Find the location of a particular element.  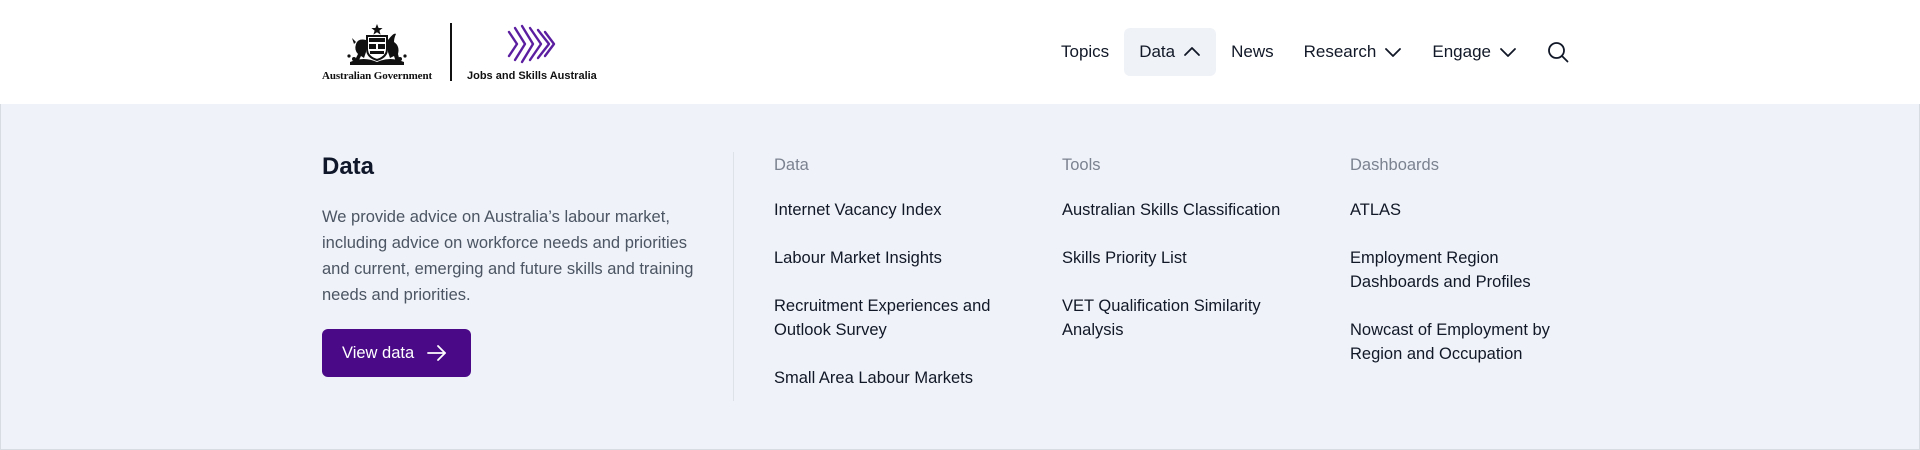

nav-item-news: News is located at coordinates (1252, 52).